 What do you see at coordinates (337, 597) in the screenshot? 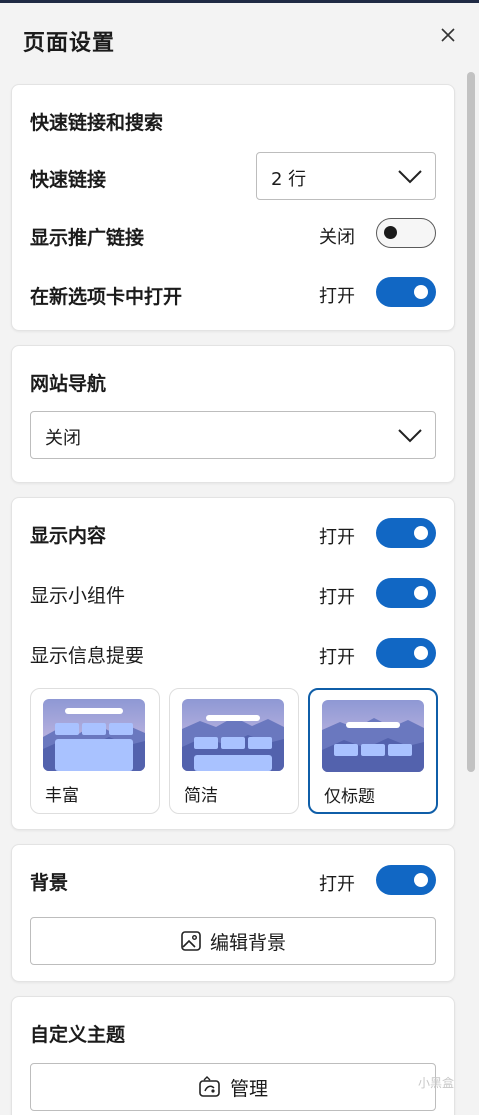
I see `widgets-state: 打开` at bounding box center [337, 597].